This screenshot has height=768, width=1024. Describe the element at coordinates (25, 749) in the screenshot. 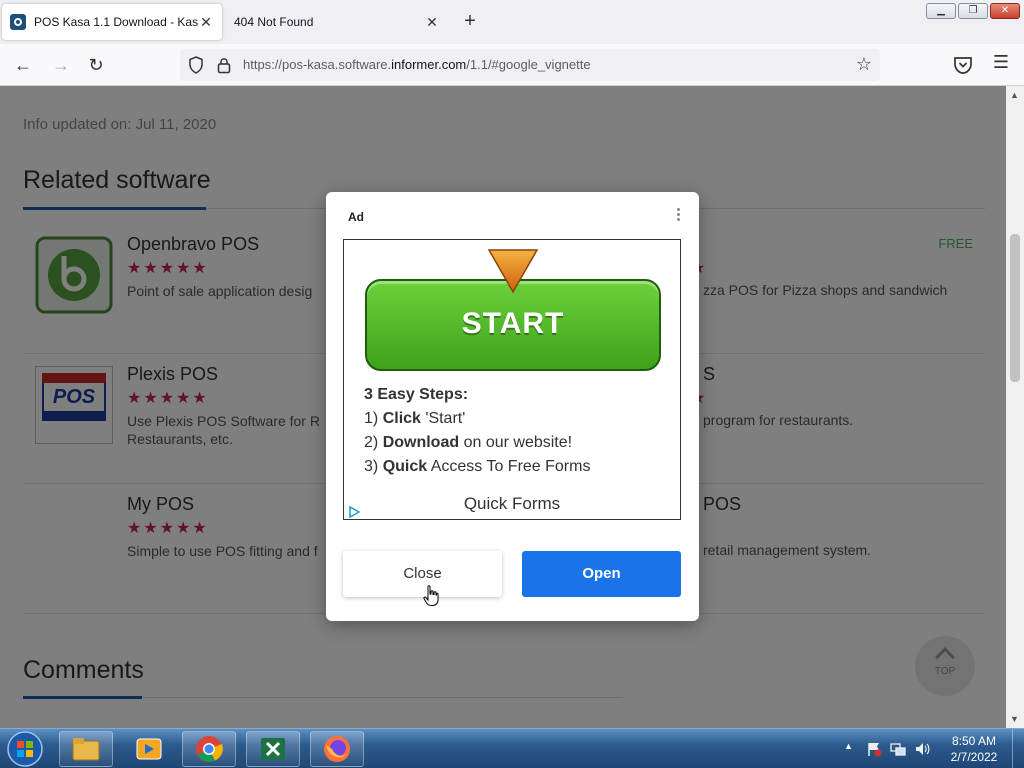

I see `windows-start-orb-icon` at that location.